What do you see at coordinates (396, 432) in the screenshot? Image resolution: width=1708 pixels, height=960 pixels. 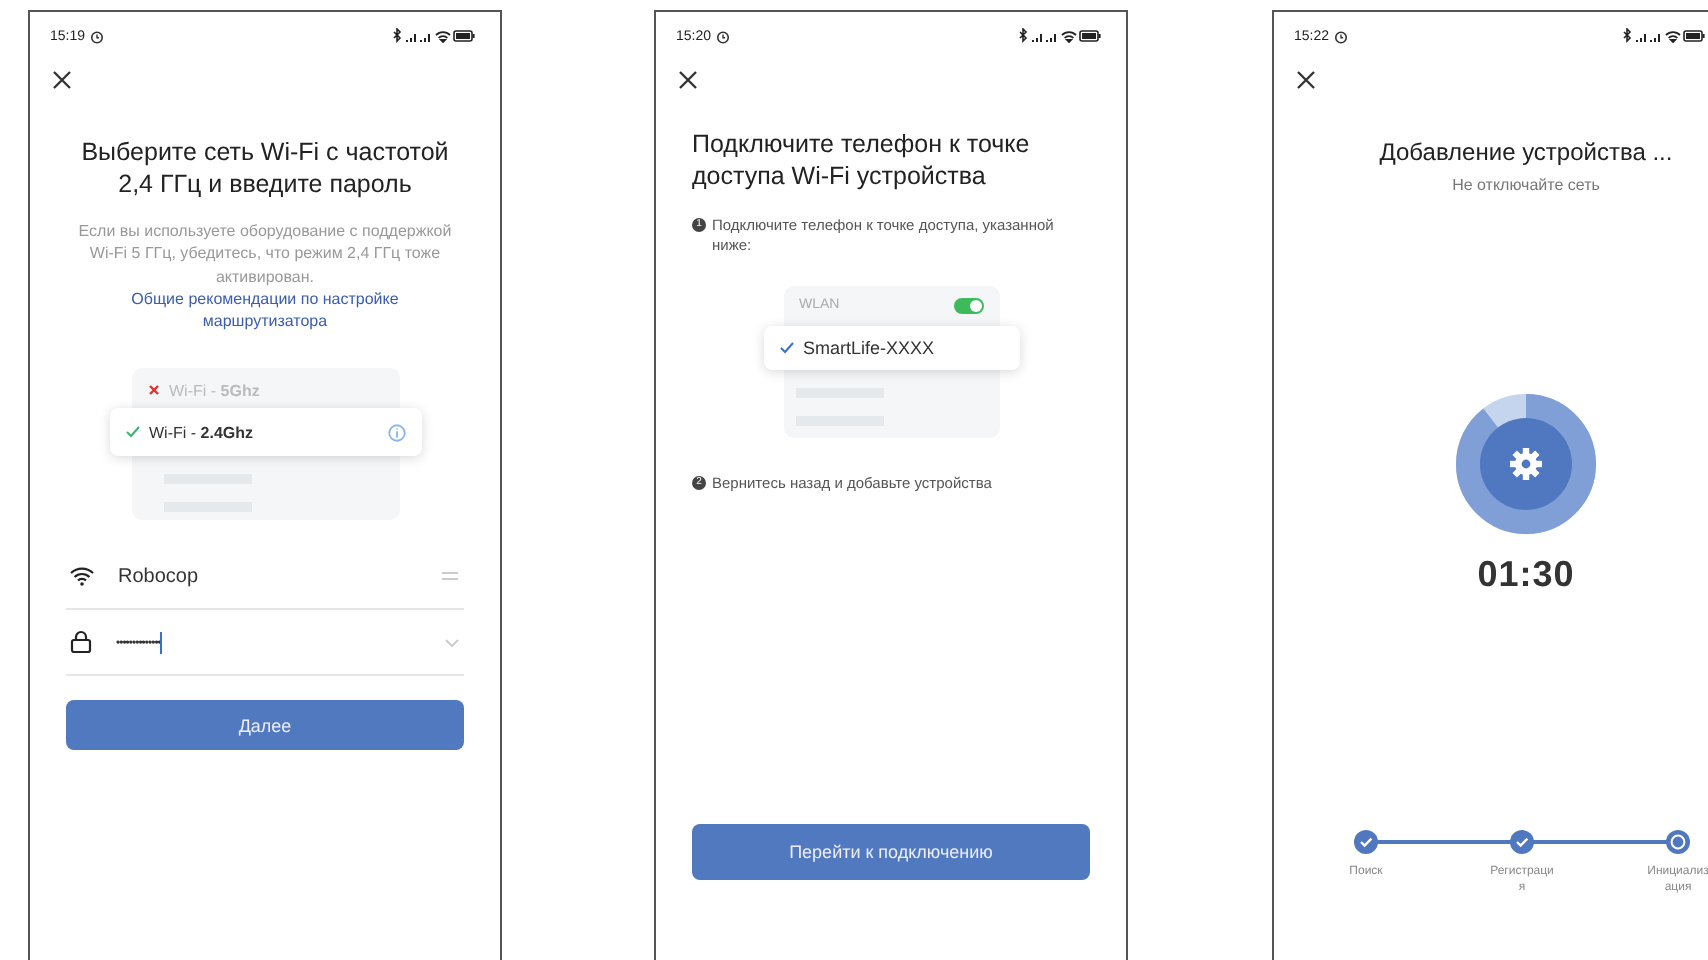 I see `info-icon` at bounding box center [396, 432].